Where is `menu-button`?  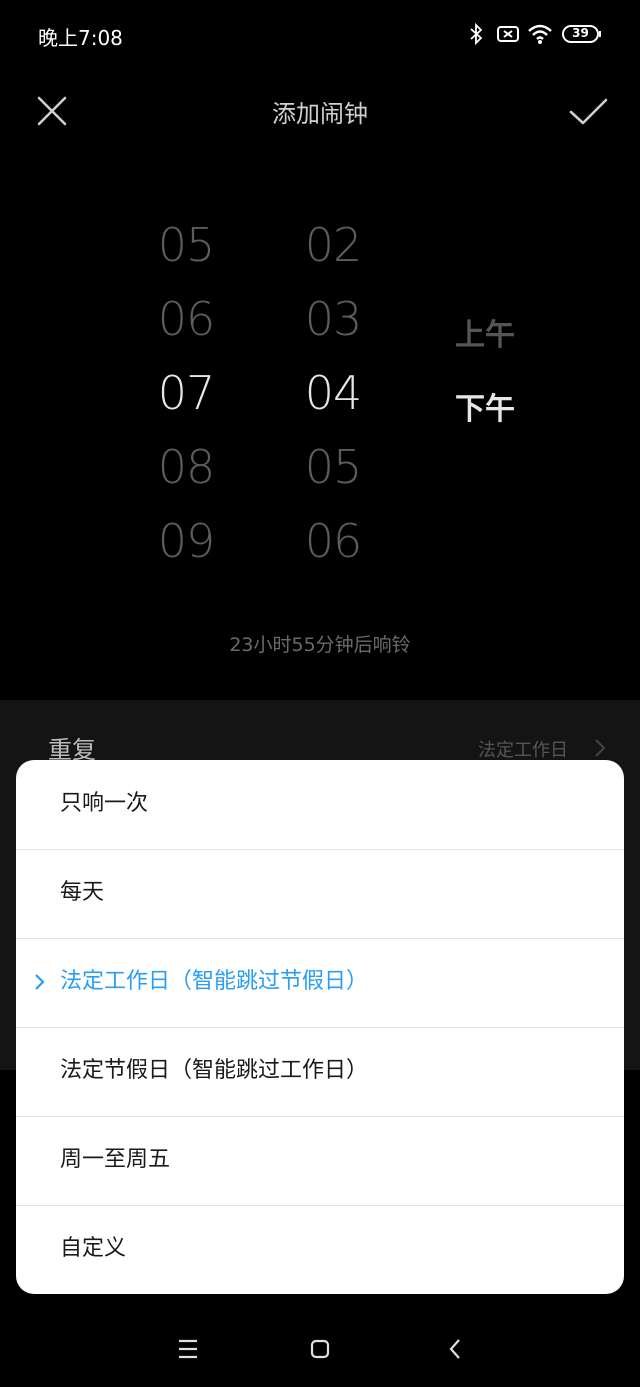
menu-button is located at coordinates (188, 1349).